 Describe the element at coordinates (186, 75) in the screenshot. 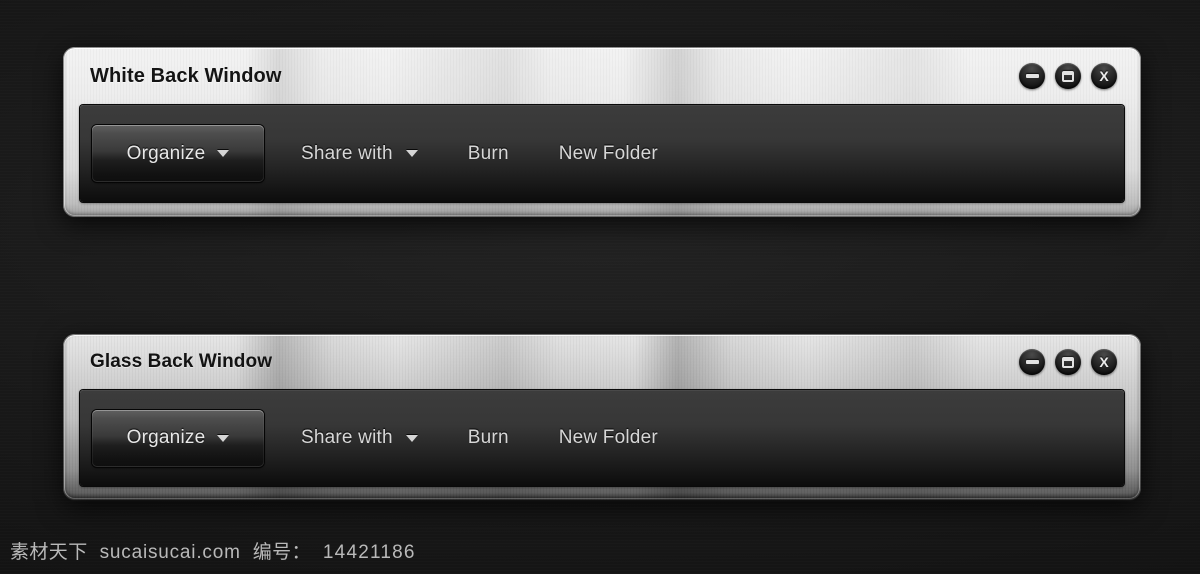

I see `window-title: White Back Window` at that location.